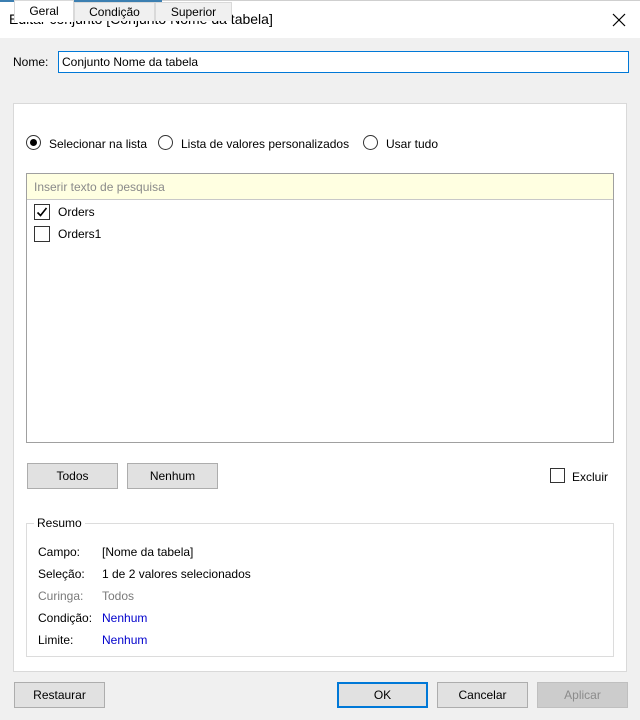 This screenshot has width=640, height=720. I want to click on summary-label: Limite:, so click(56, 640).